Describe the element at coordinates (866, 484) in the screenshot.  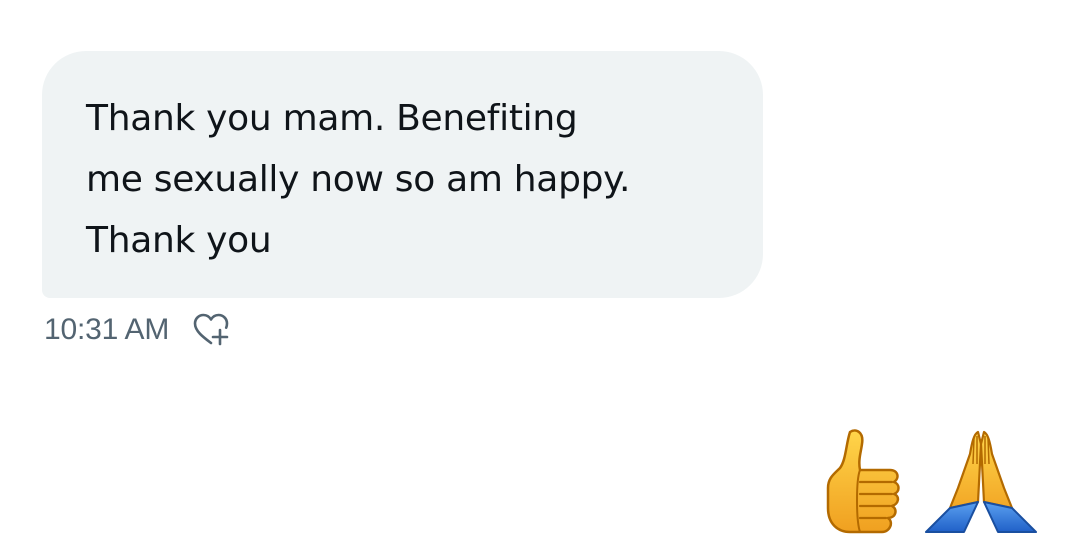
I see `thumbs-up-emoji` at that location.